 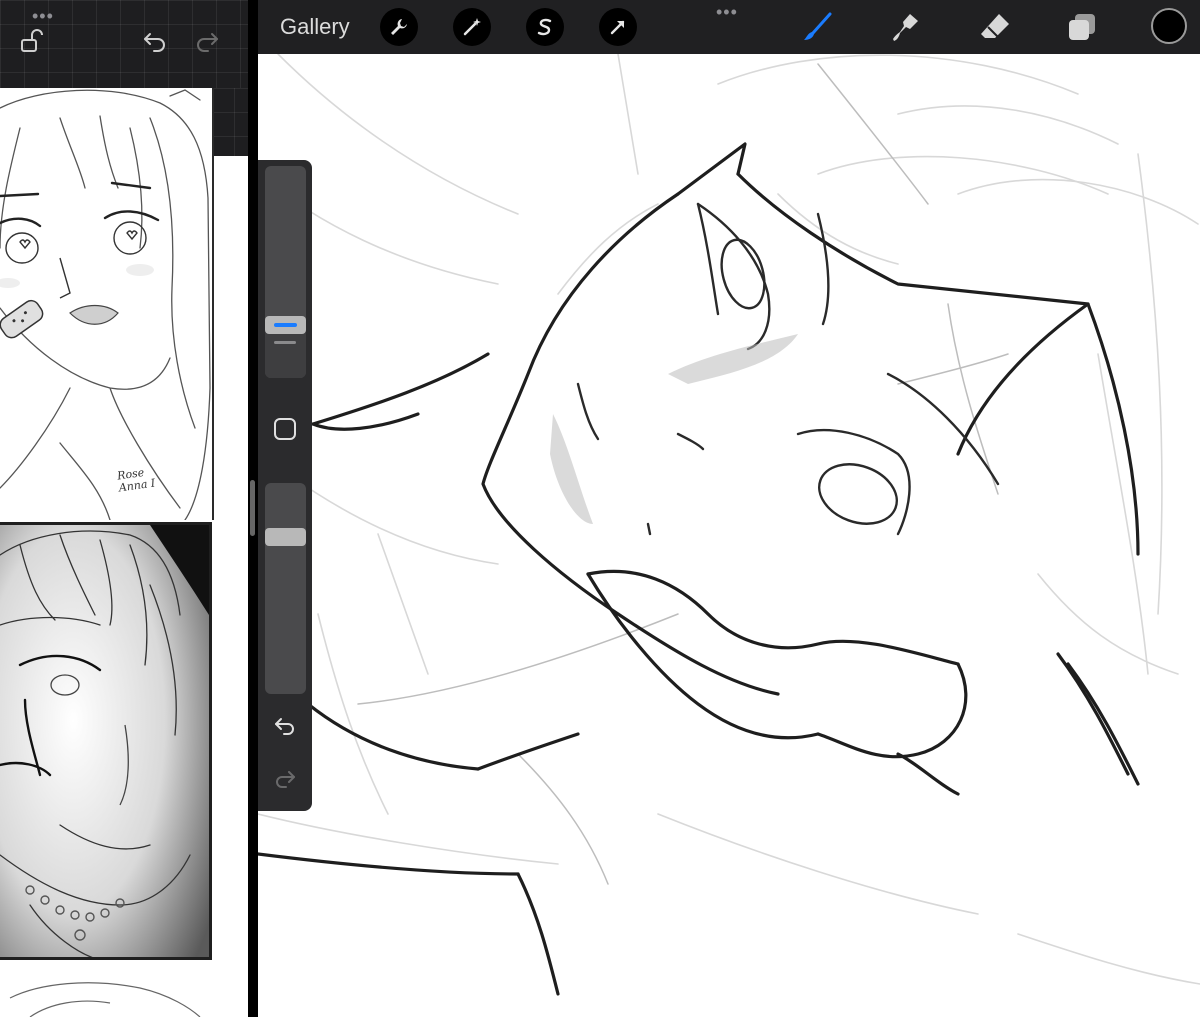 What do you see at coordinates (285, 588) in the screenshot?
I see `brush-opacity-slider` at bounding box center [285, 588].